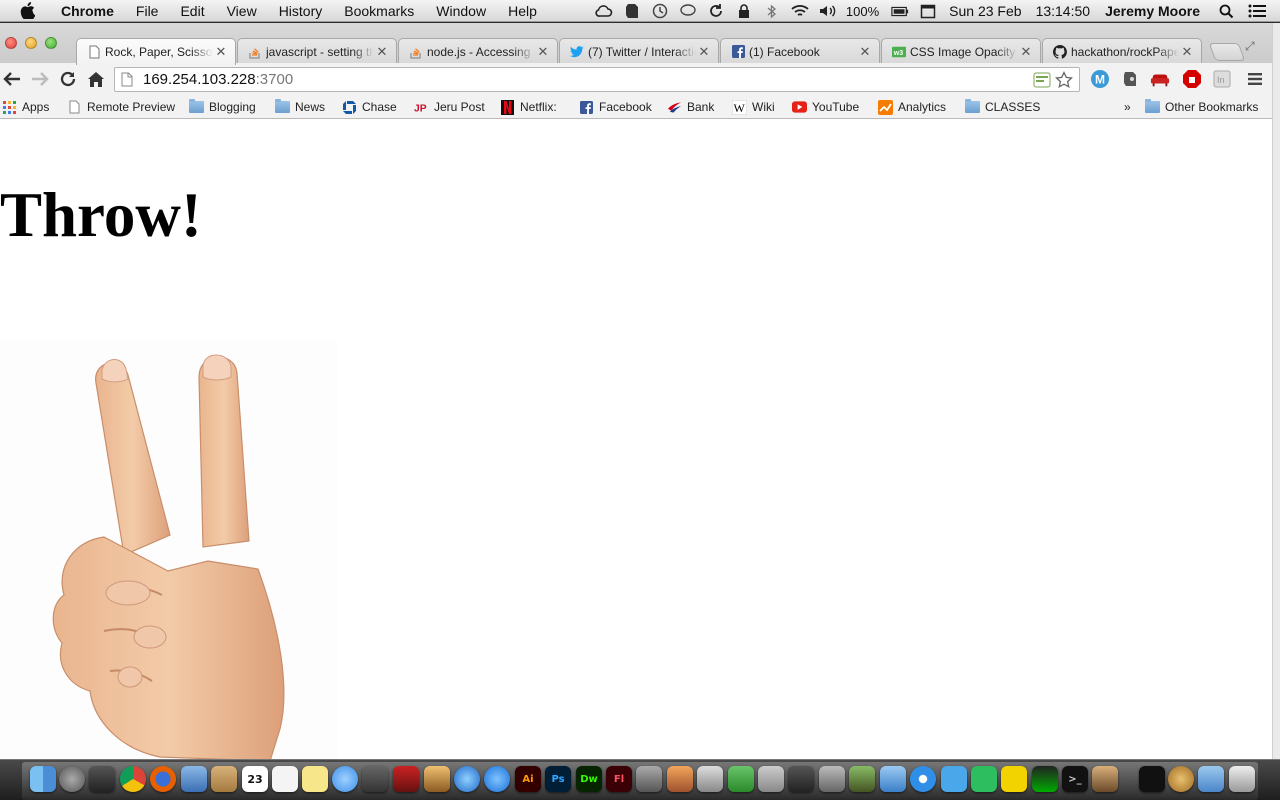 This screenshot has height=800, width=1280. What do you see at coordinates (1127, 107) in the screenshot?
I see `bookmarks-overflow-chevron: »` at bounding box center [1127, 107].